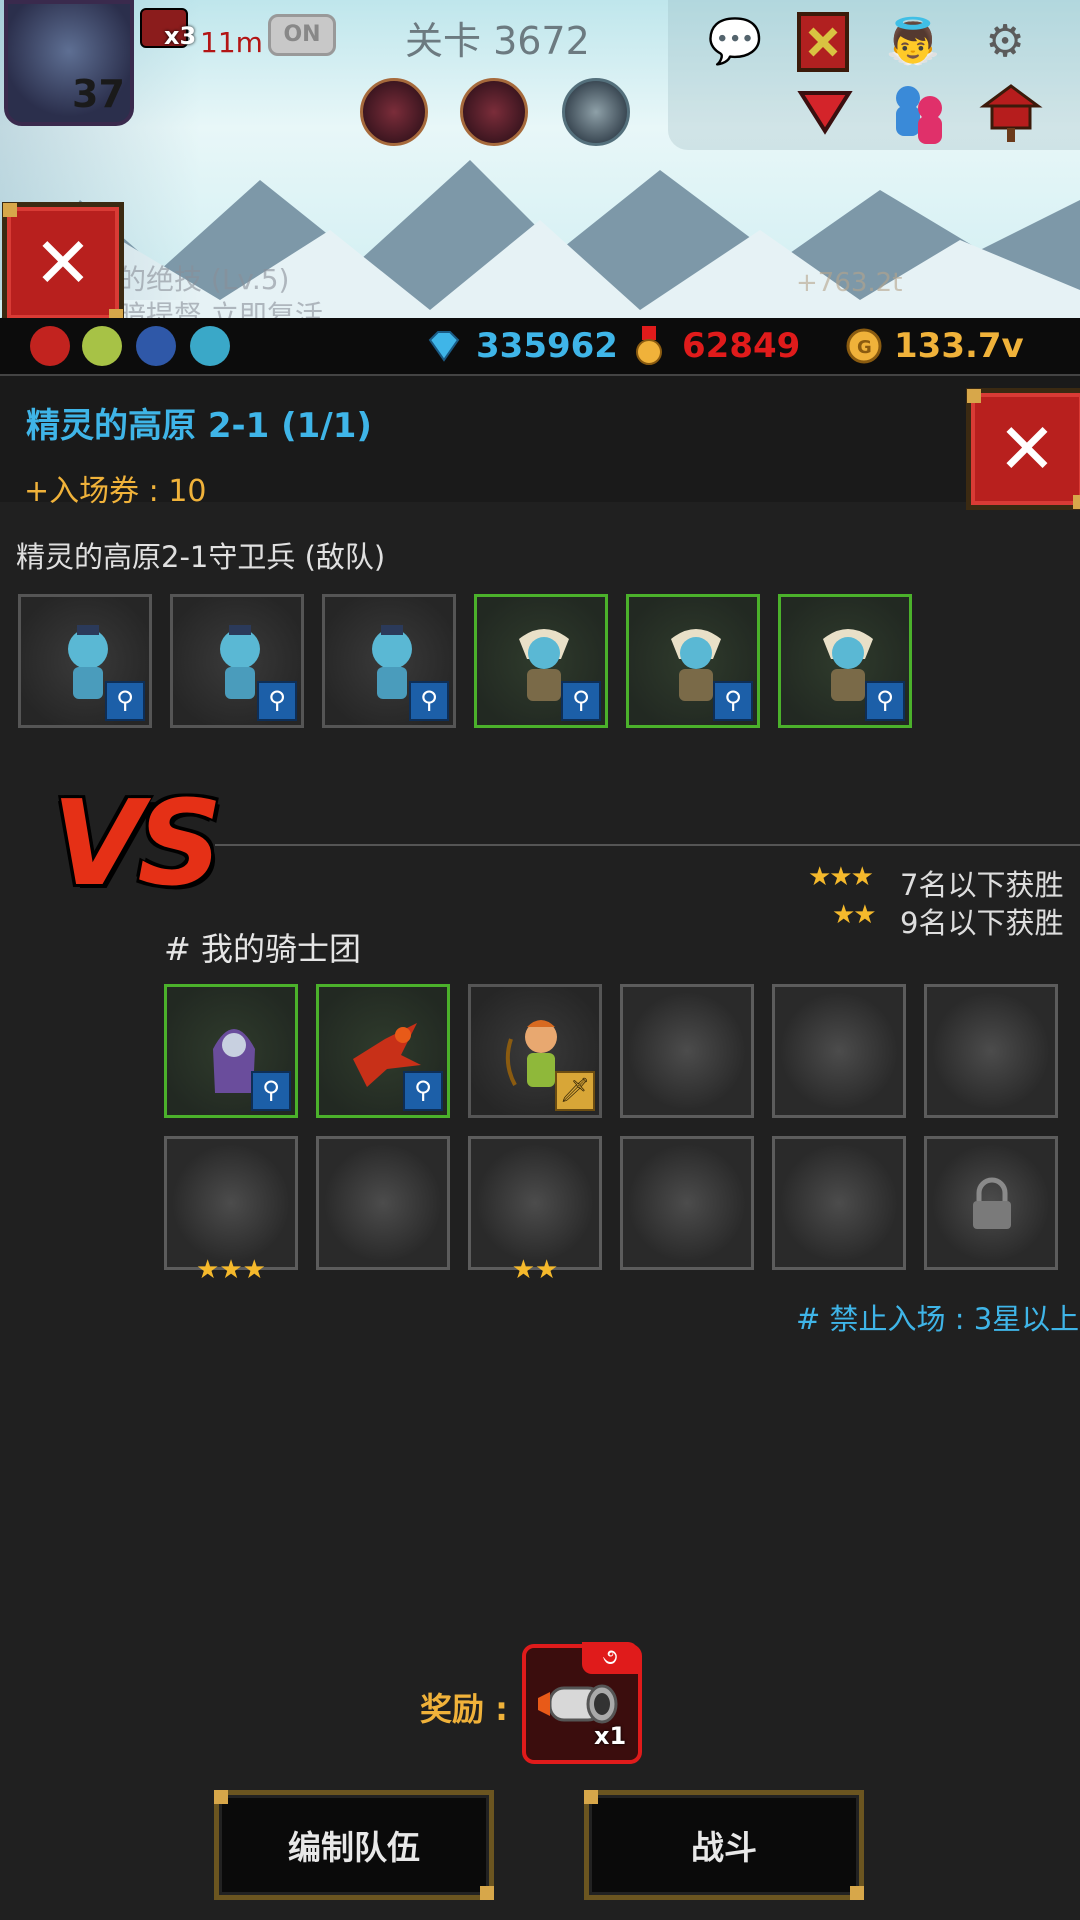 The image size is (1080, 1920). Describe the element at coordinates (1005, 41) in the screenshot. I see `gear-icon: ⚙` at that location.